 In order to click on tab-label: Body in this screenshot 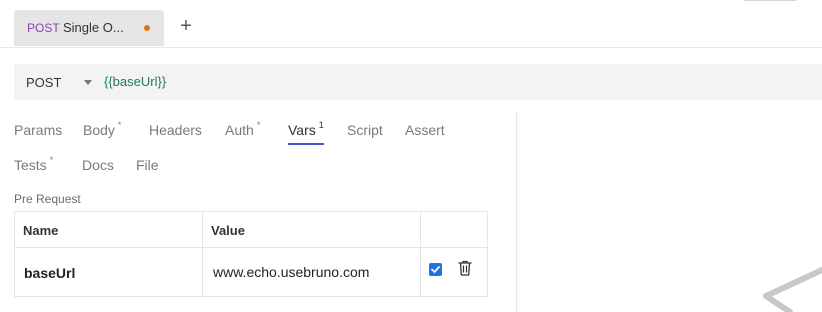, I will do `click(99, 130)`.